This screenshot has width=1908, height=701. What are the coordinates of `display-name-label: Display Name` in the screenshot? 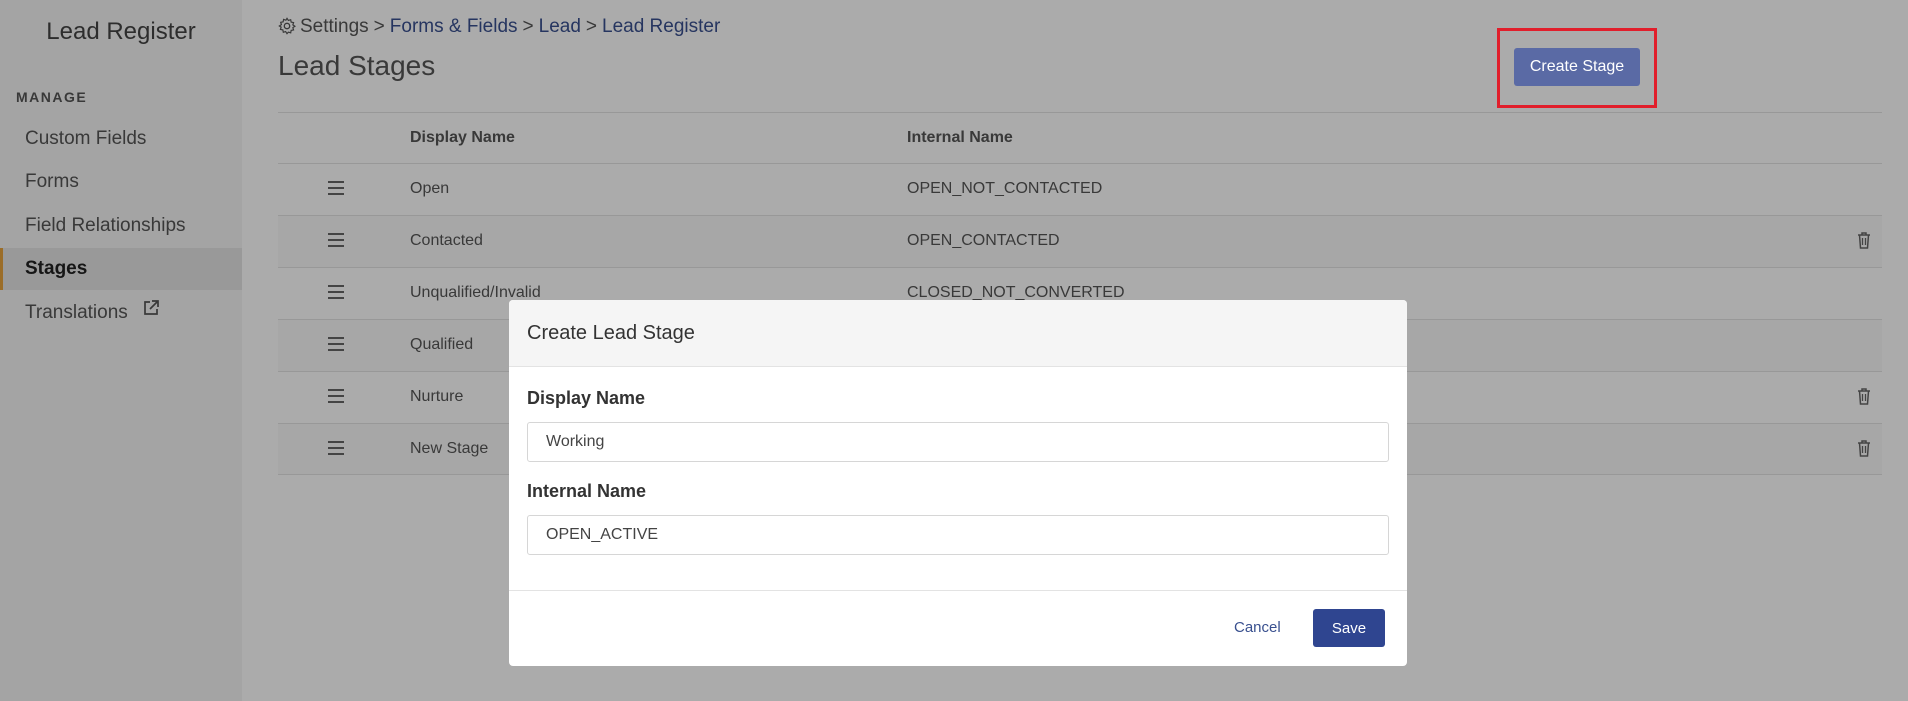 It's located at (586, 398).